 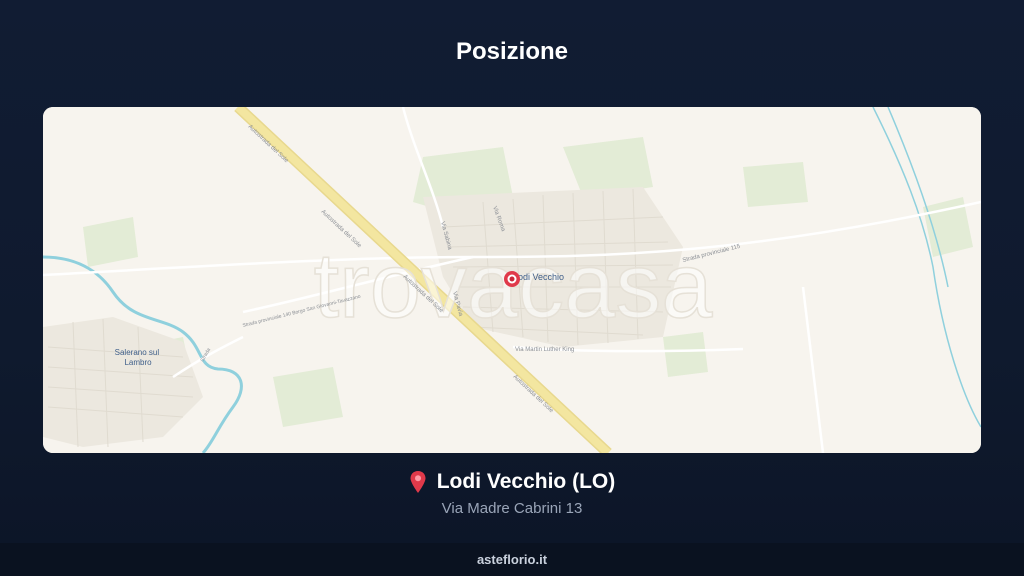 I want to click on location-title: Lodi Vecchio (LO), so click(x=512, y=482).